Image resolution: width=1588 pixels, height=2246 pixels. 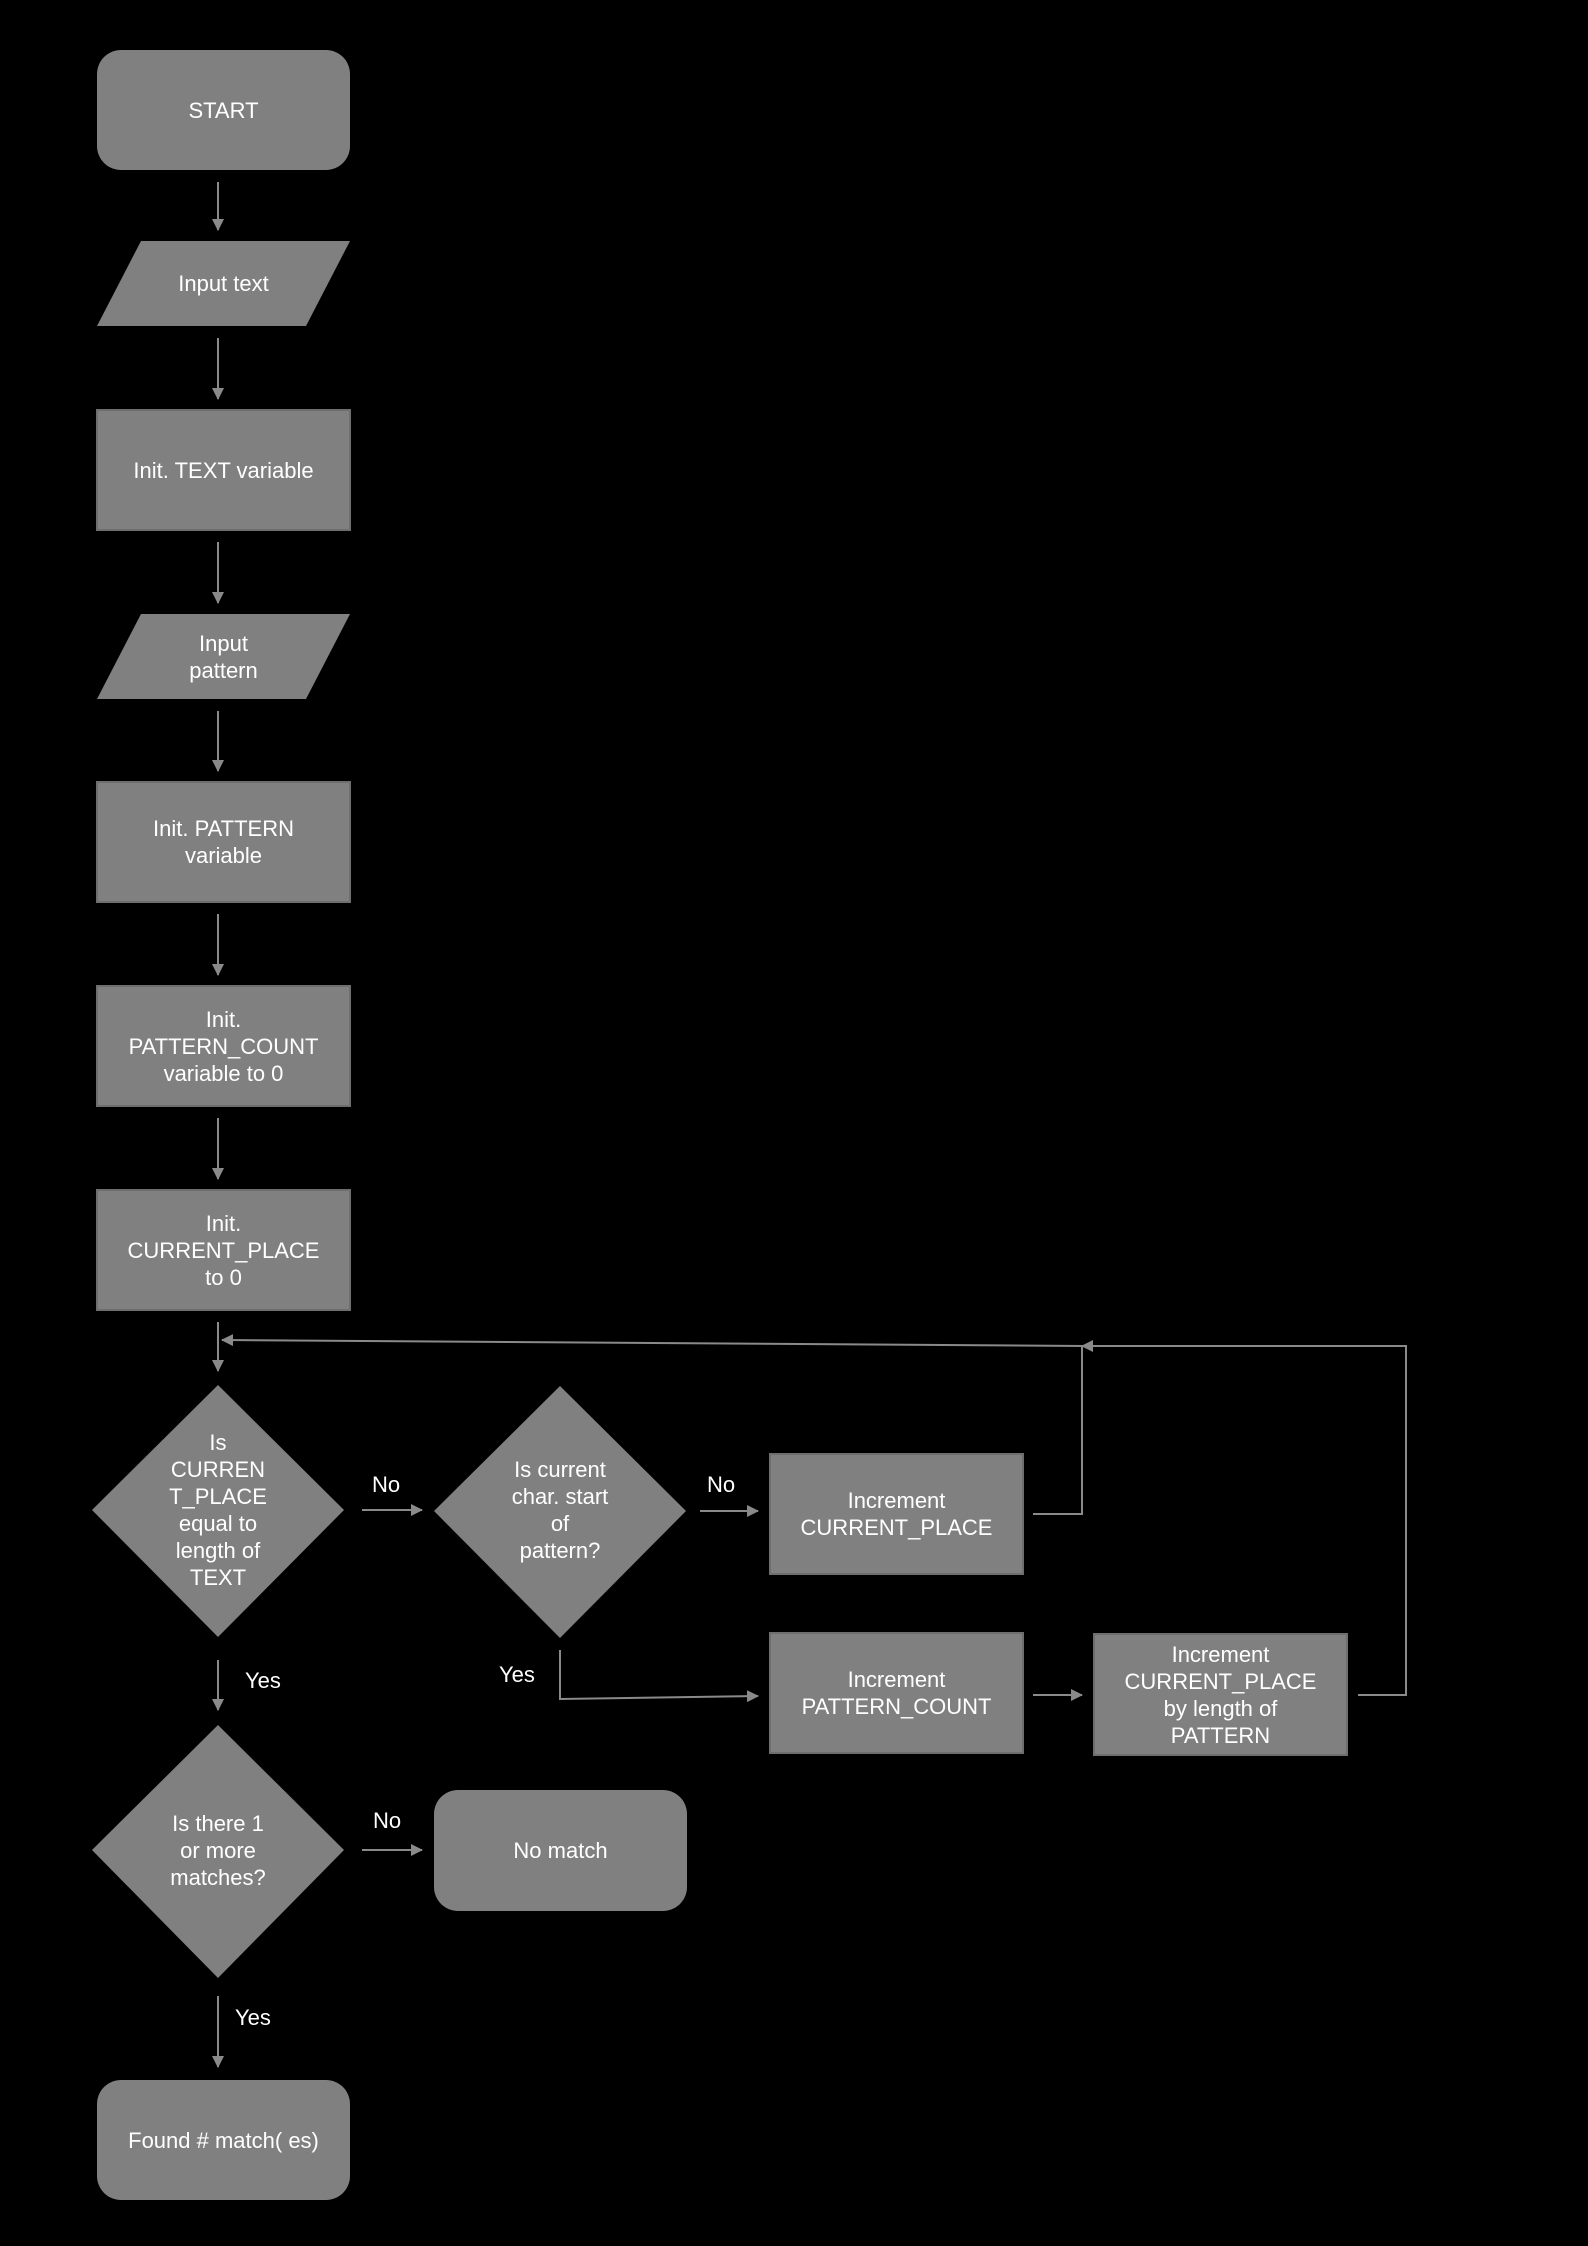 I want to click on check-matches-label: Is there 1 or more matches?, so click(x=218, y=1850).